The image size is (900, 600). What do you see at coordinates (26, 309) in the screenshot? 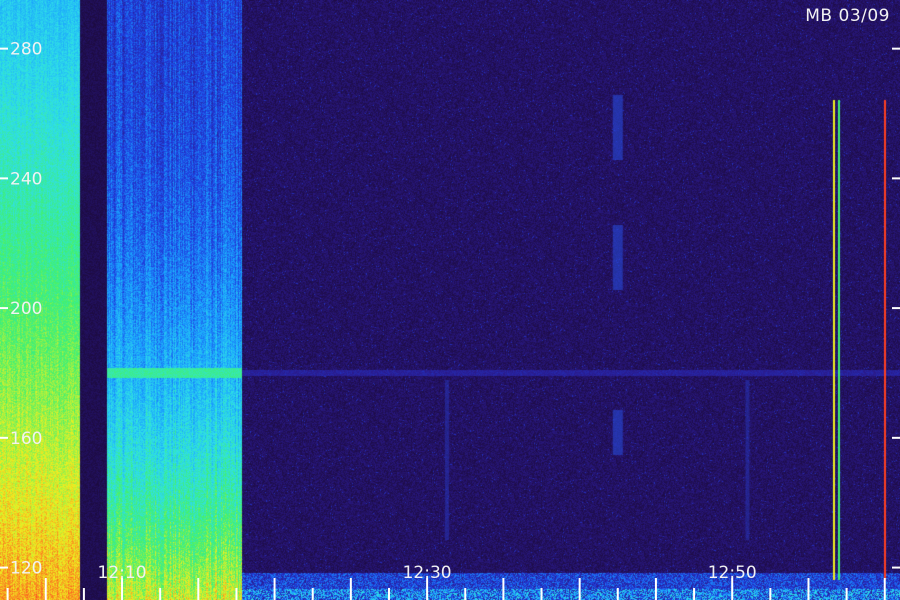
I see `y-tick-label: 200` at bounding box center [26, 309].